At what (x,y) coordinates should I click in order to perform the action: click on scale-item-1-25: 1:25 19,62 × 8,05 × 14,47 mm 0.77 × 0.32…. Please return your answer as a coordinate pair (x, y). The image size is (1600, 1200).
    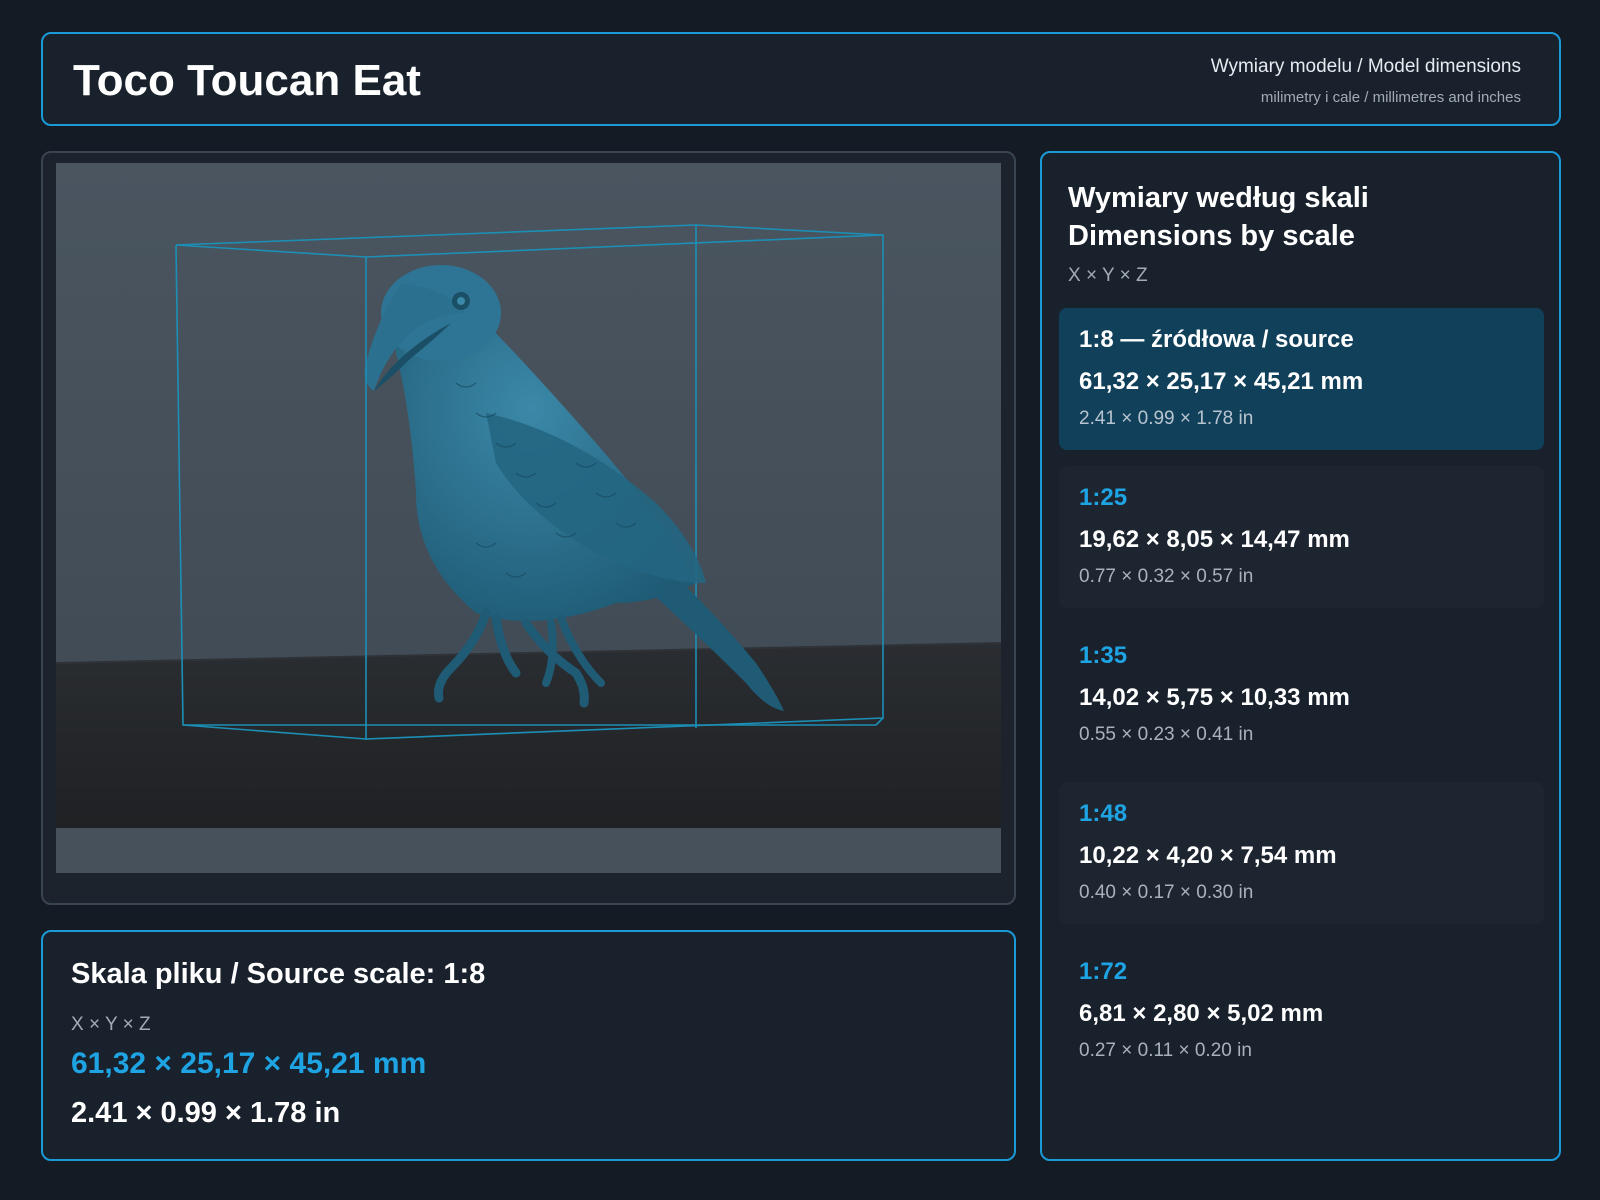
    Looking at the image, I should click on (1301, 537).